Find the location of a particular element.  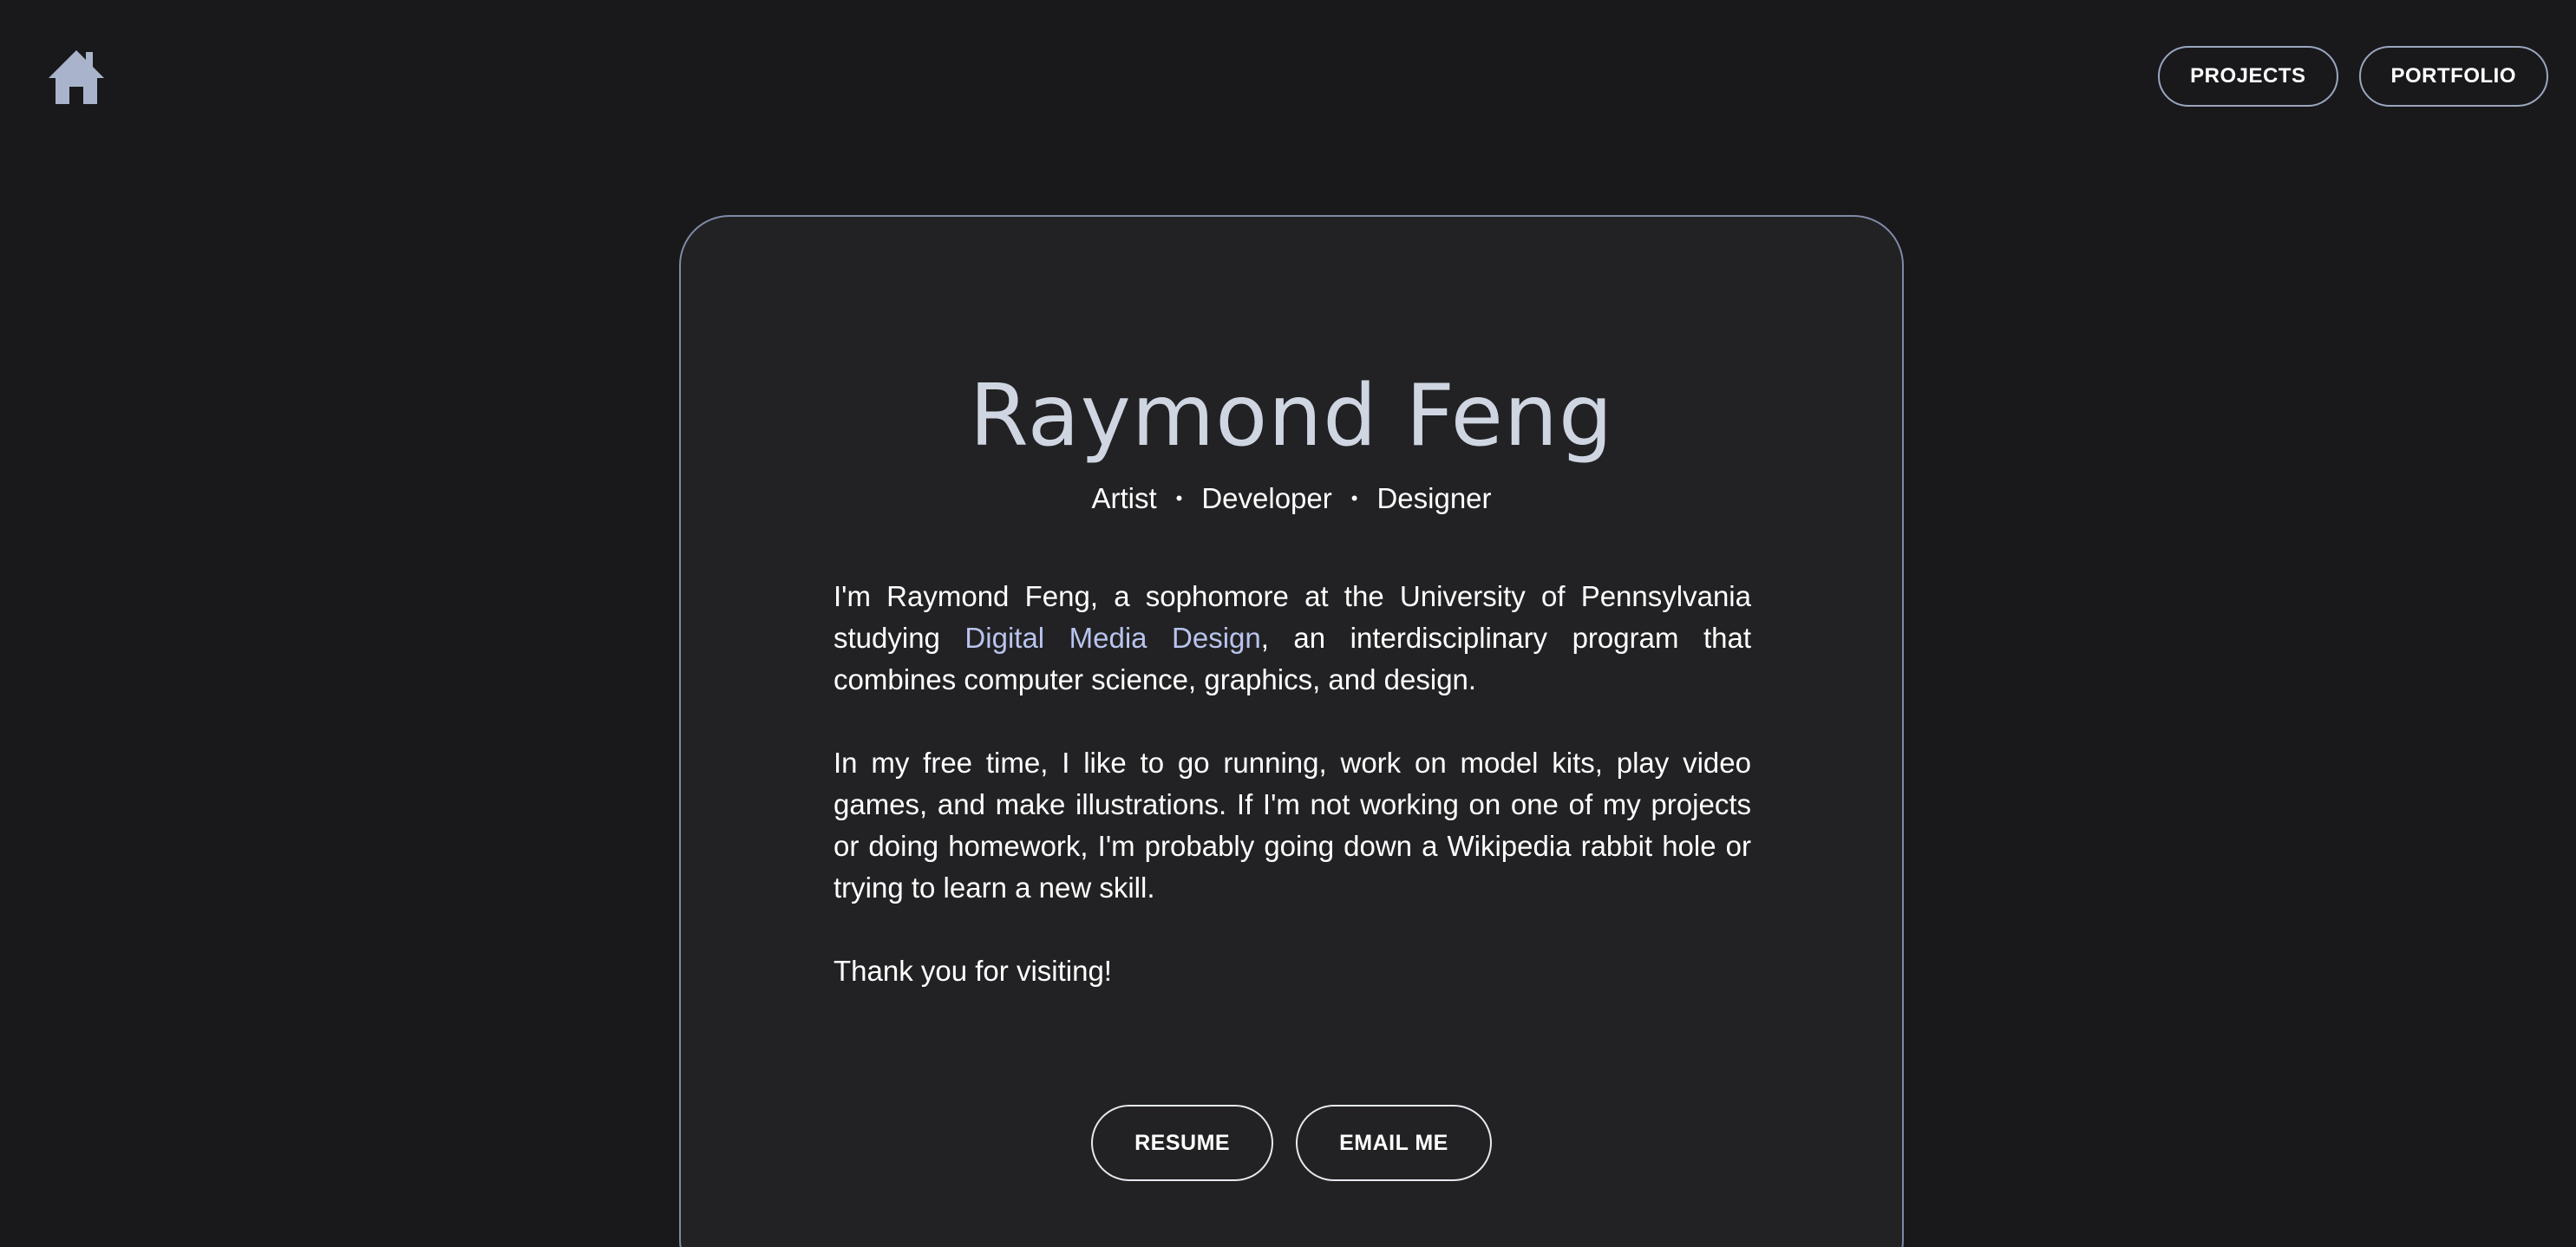

top-nav: PROJECTS PORTFOLIO is located at coordinates (2353, 76).